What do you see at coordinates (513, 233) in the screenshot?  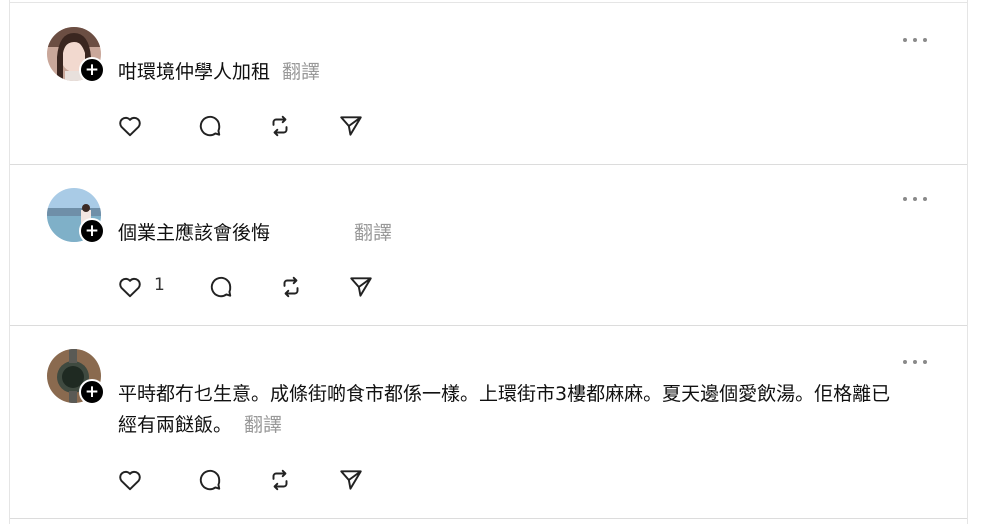 I see `post-text: 個業主應該會後悔 翻譯` at bounding box center [513, 233].